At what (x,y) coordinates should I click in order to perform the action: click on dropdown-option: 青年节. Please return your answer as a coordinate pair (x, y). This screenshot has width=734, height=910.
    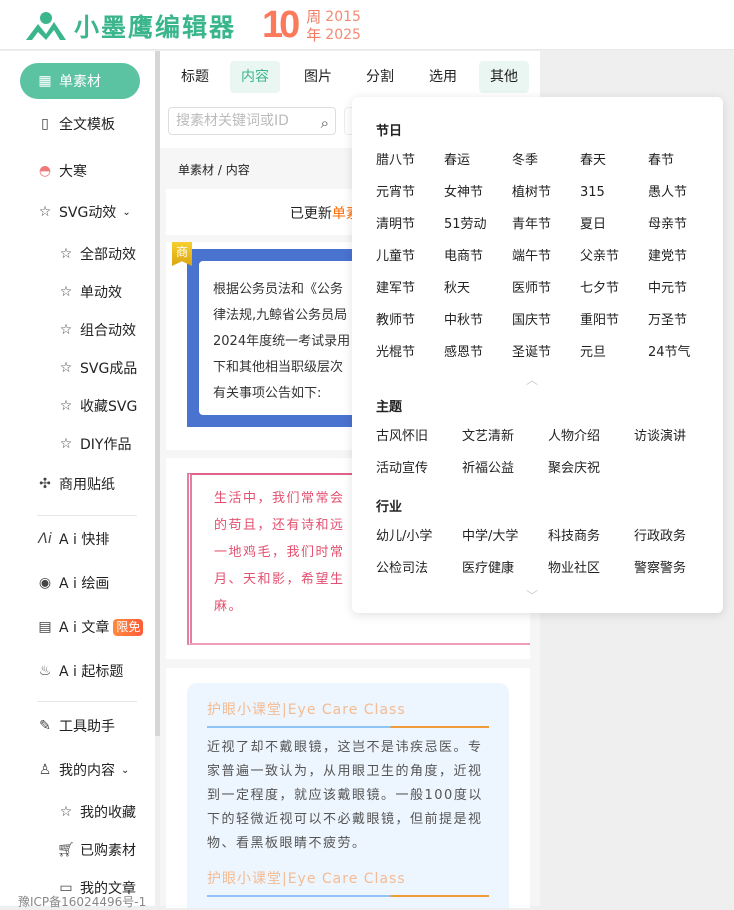
    Looking at the image, I should click on (546, 225).